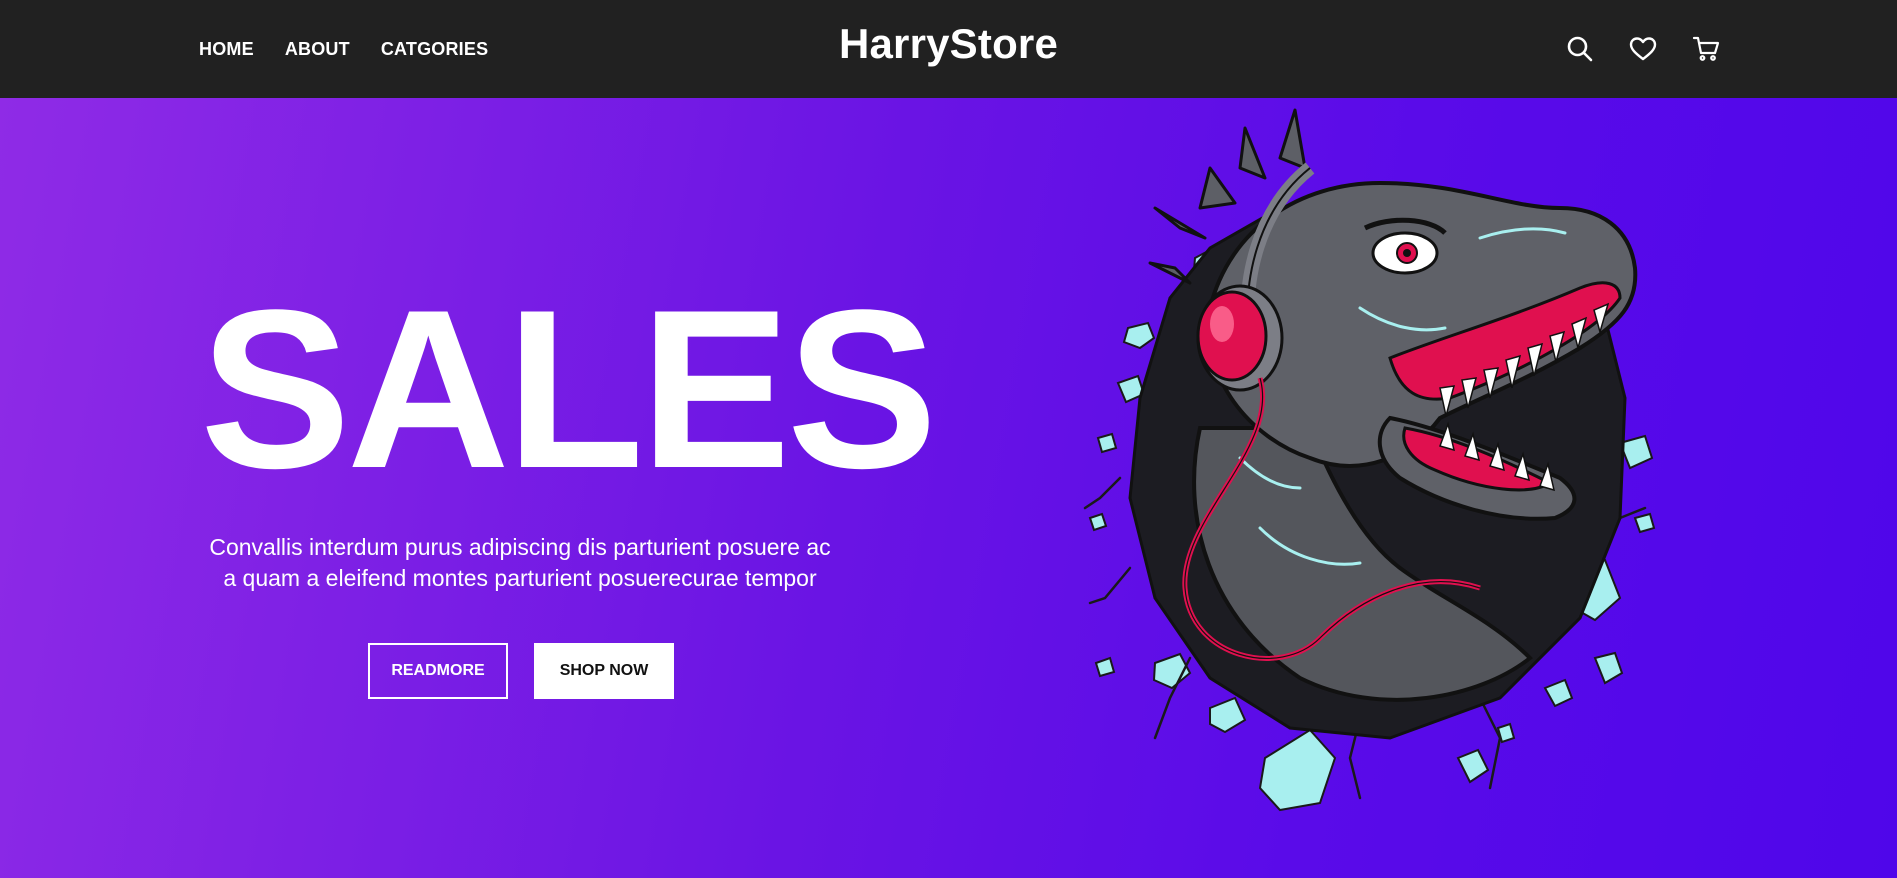 The width and height of the screenshot is (1897, 878). Describe the element at coordinates (568, 388) in the screenshot. I see `hero-title: SALES` at that location.